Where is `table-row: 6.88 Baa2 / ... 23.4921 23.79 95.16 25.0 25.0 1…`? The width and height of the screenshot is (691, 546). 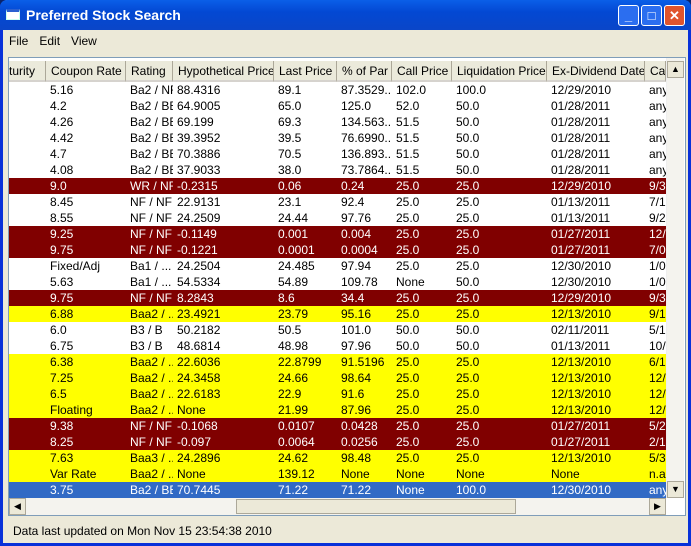
table-row: 6.88 Baa2 / ... 23.4921 23.79 95.16 25.0 25.0 1… is located at coordinates (337, 314).